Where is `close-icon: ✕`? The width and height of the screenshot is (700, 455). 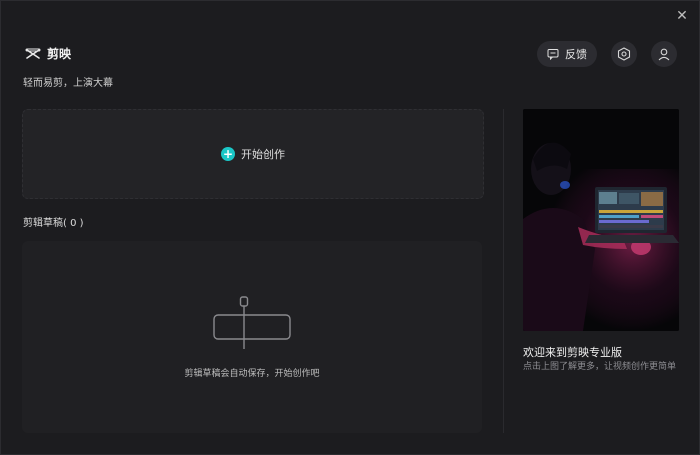 close-icon: ✕ is located at coordinates (682, 16).